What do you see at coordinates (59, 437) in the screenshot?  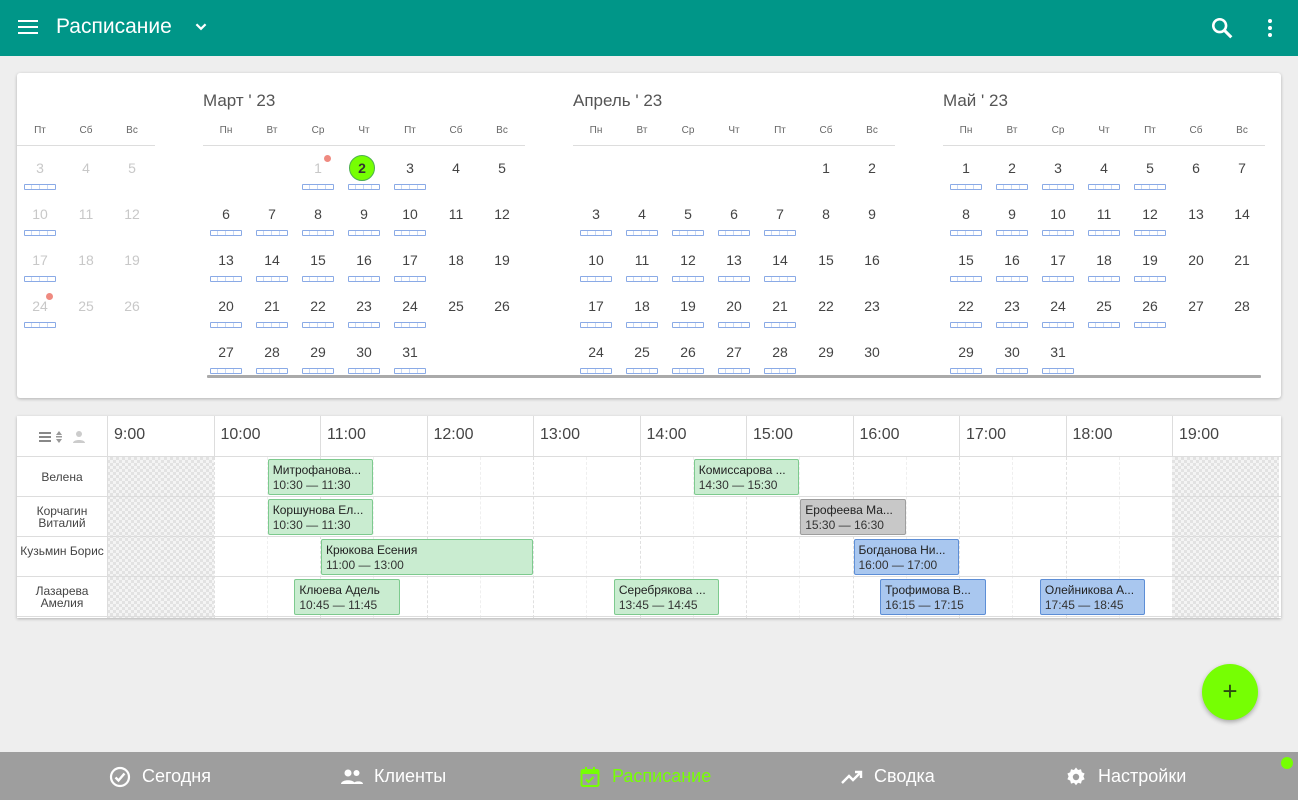 I see `sort-icon` at bounding box center [59, 437].